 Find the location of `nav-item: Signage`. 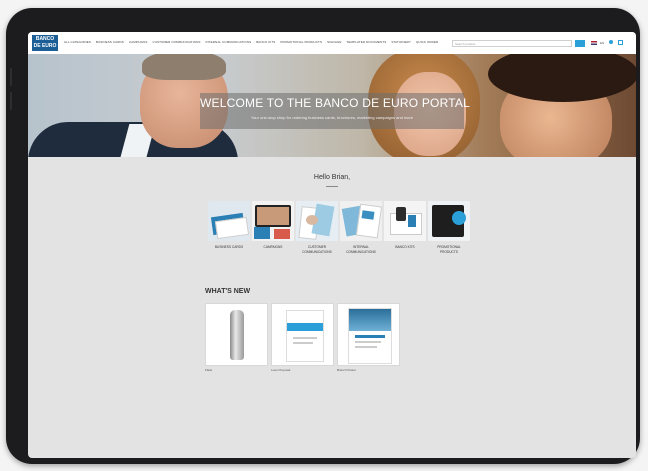

nav-item: Signage is located at coordinates (334, 42).